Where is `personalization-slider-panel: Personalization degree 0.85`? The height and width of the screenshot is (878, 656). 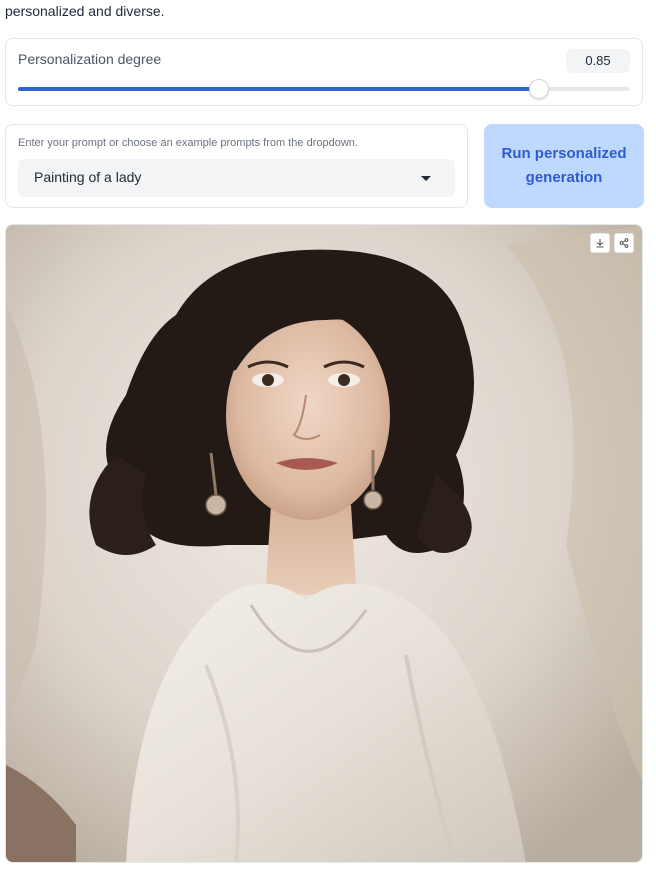 personalization-slider-panel: Personalization degree 0.85 is located at coordinates (324, 72).